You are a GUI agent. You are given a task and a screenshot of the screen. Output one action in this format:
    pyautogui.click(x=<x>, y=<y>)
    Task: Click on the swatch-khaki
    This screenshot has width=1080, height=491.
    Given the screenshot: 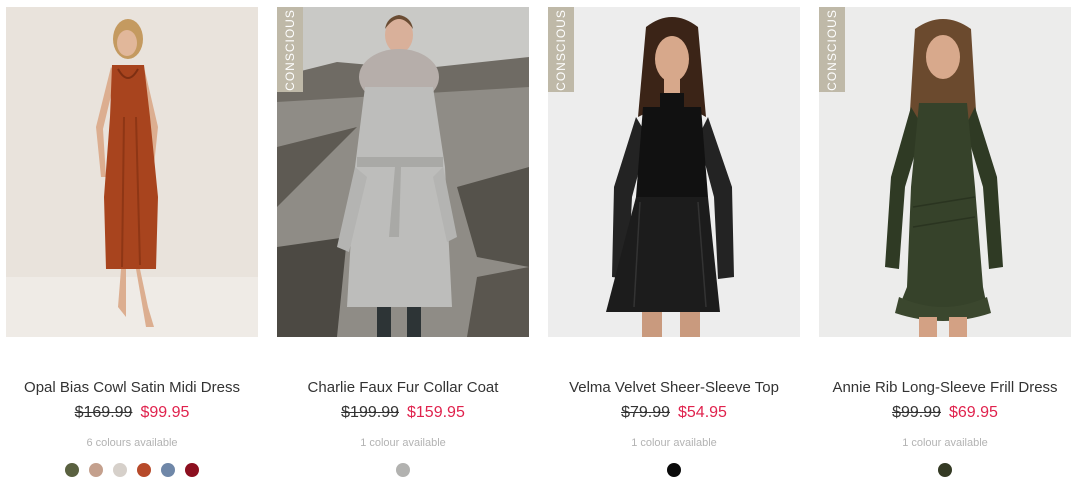 What is the action you would take?
    pyautogui.click(x=945, y=470)
    